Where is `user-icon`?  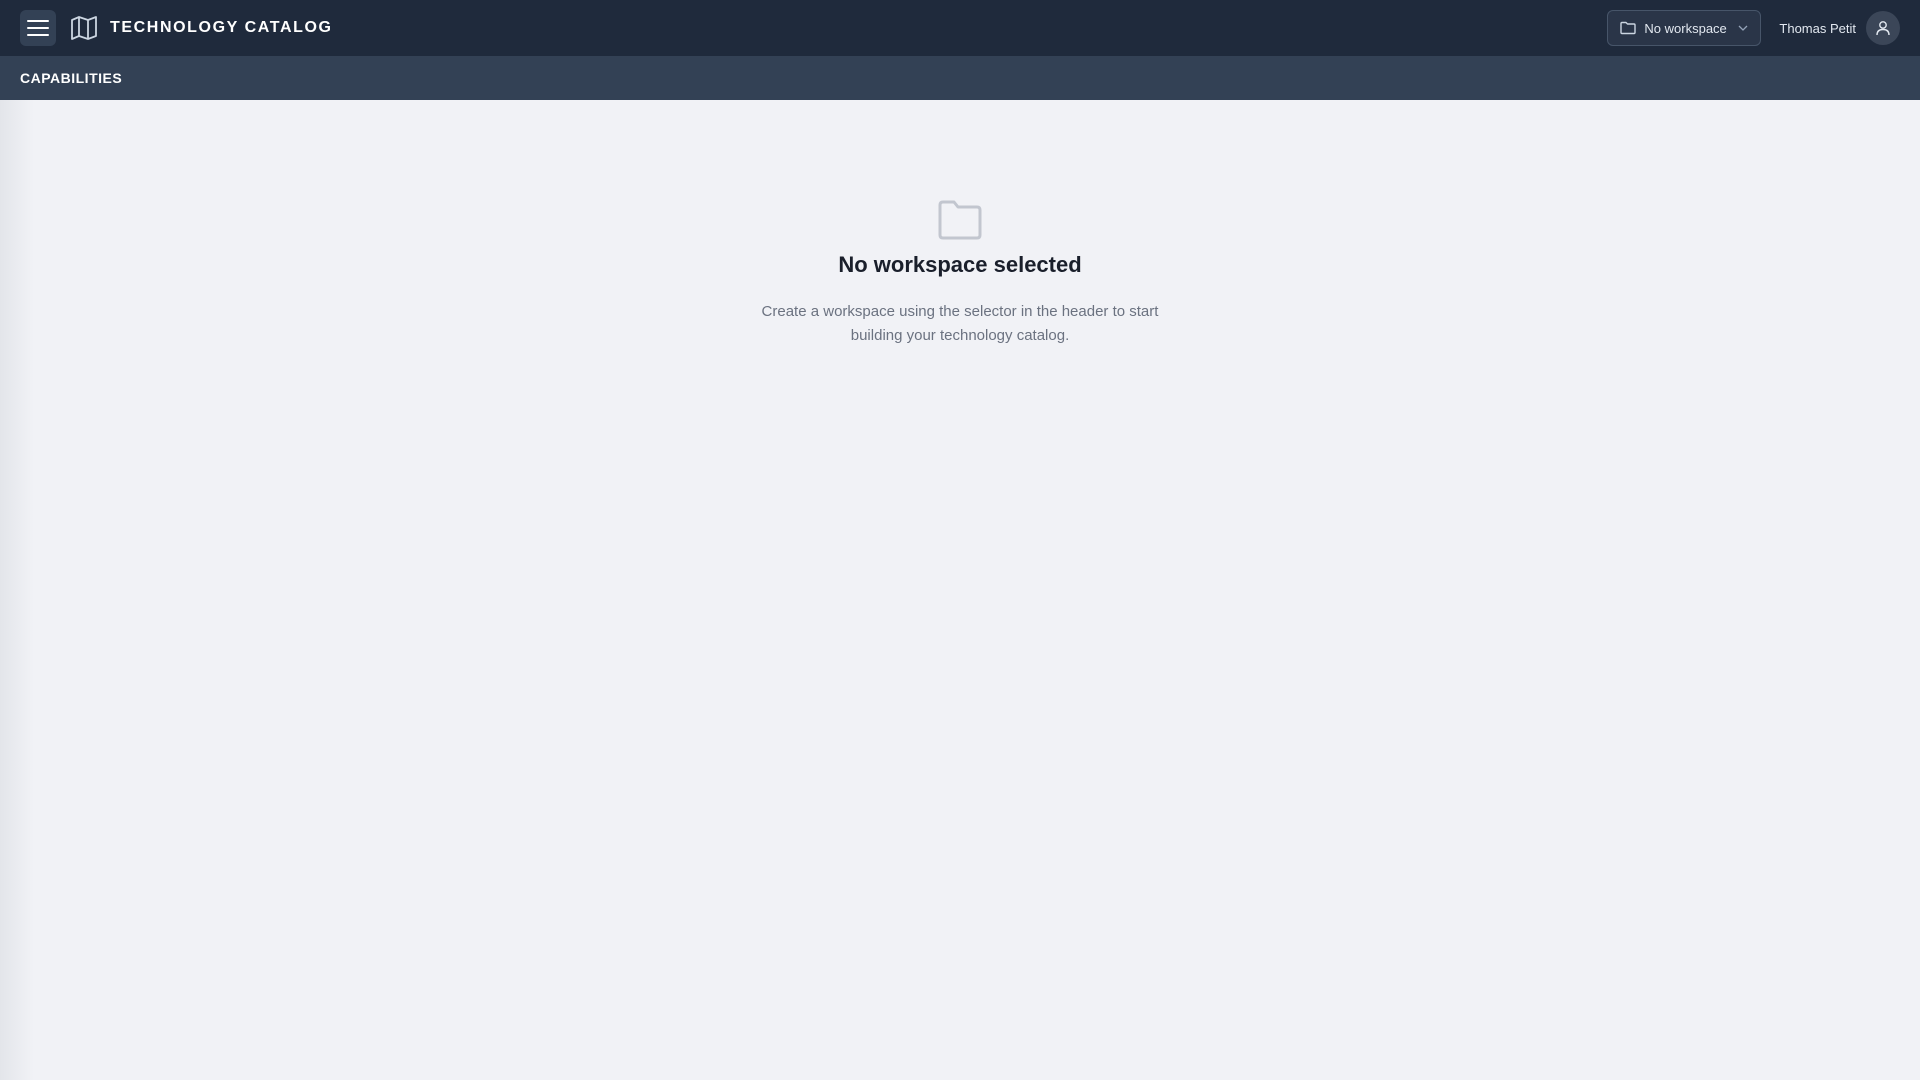
user-icon is located at coordinates (1883, 28).